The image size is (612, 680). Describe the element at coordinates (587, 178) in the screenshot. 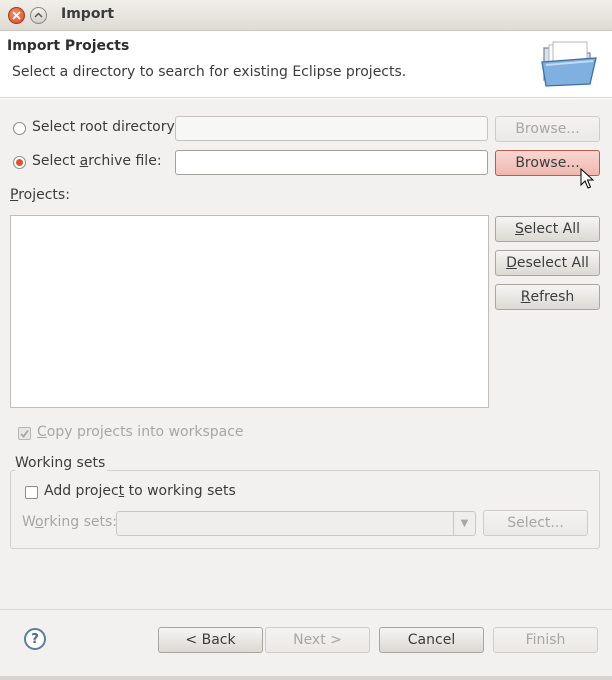

I see `mouse-pointer-icon` at that location.